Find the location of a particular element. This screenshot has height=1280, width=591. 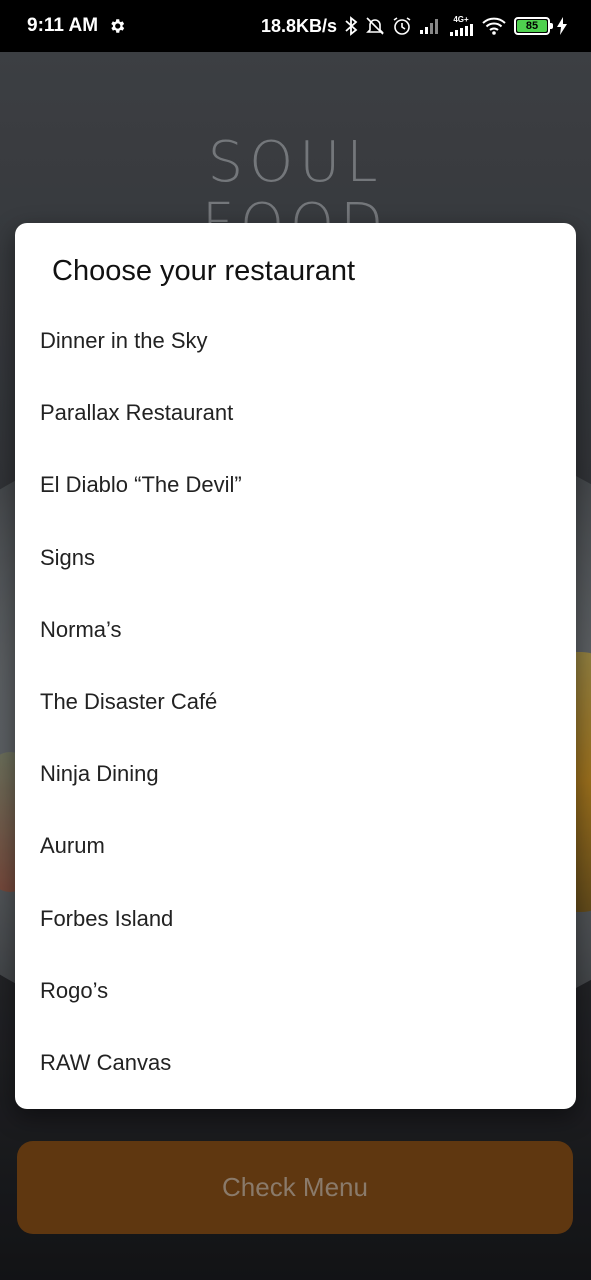

battery-level: 85 is located at coordinates (532, 26).